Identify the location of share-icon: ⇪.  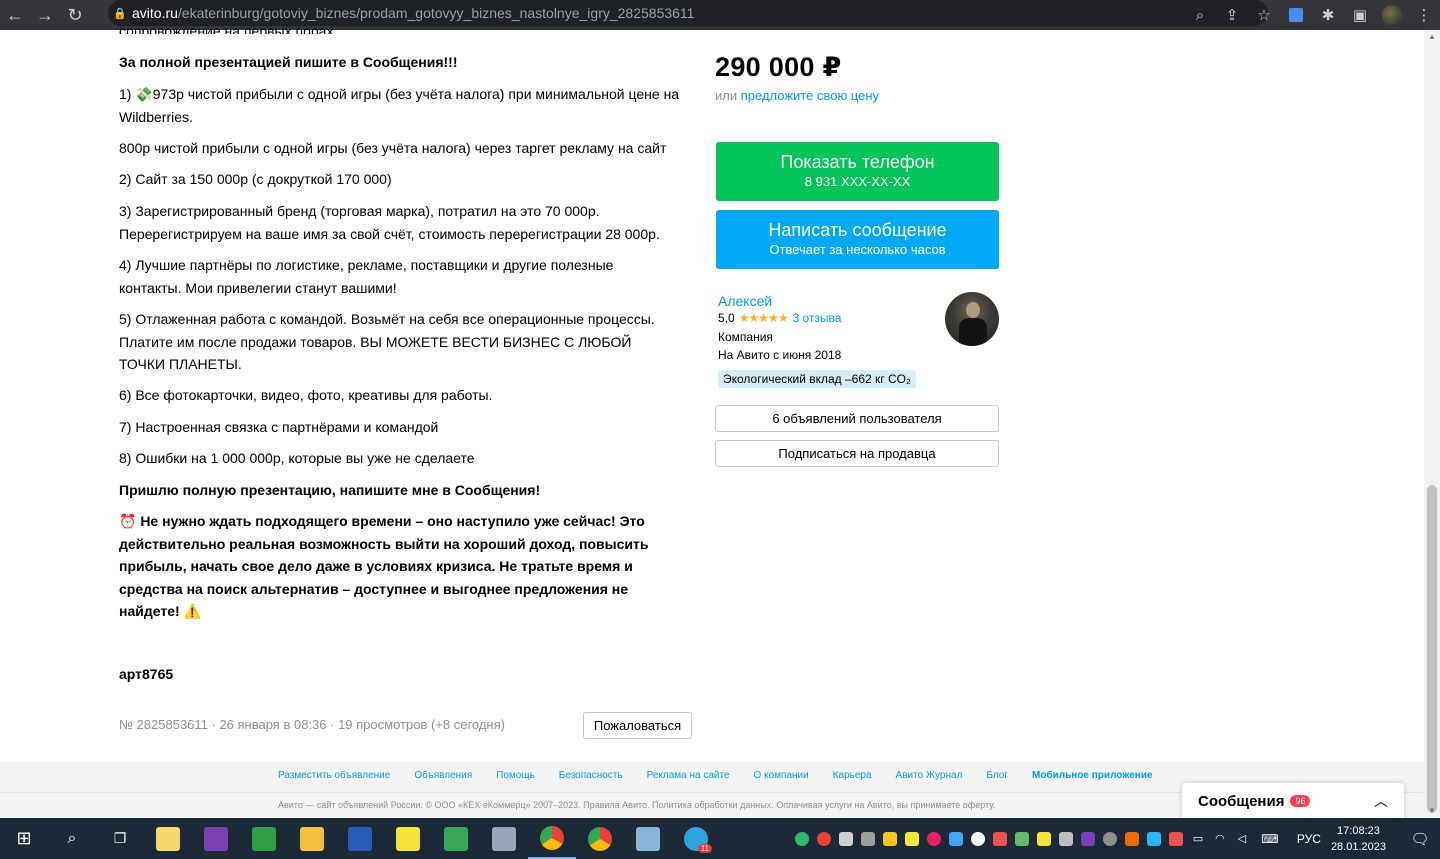
(1232, 15).